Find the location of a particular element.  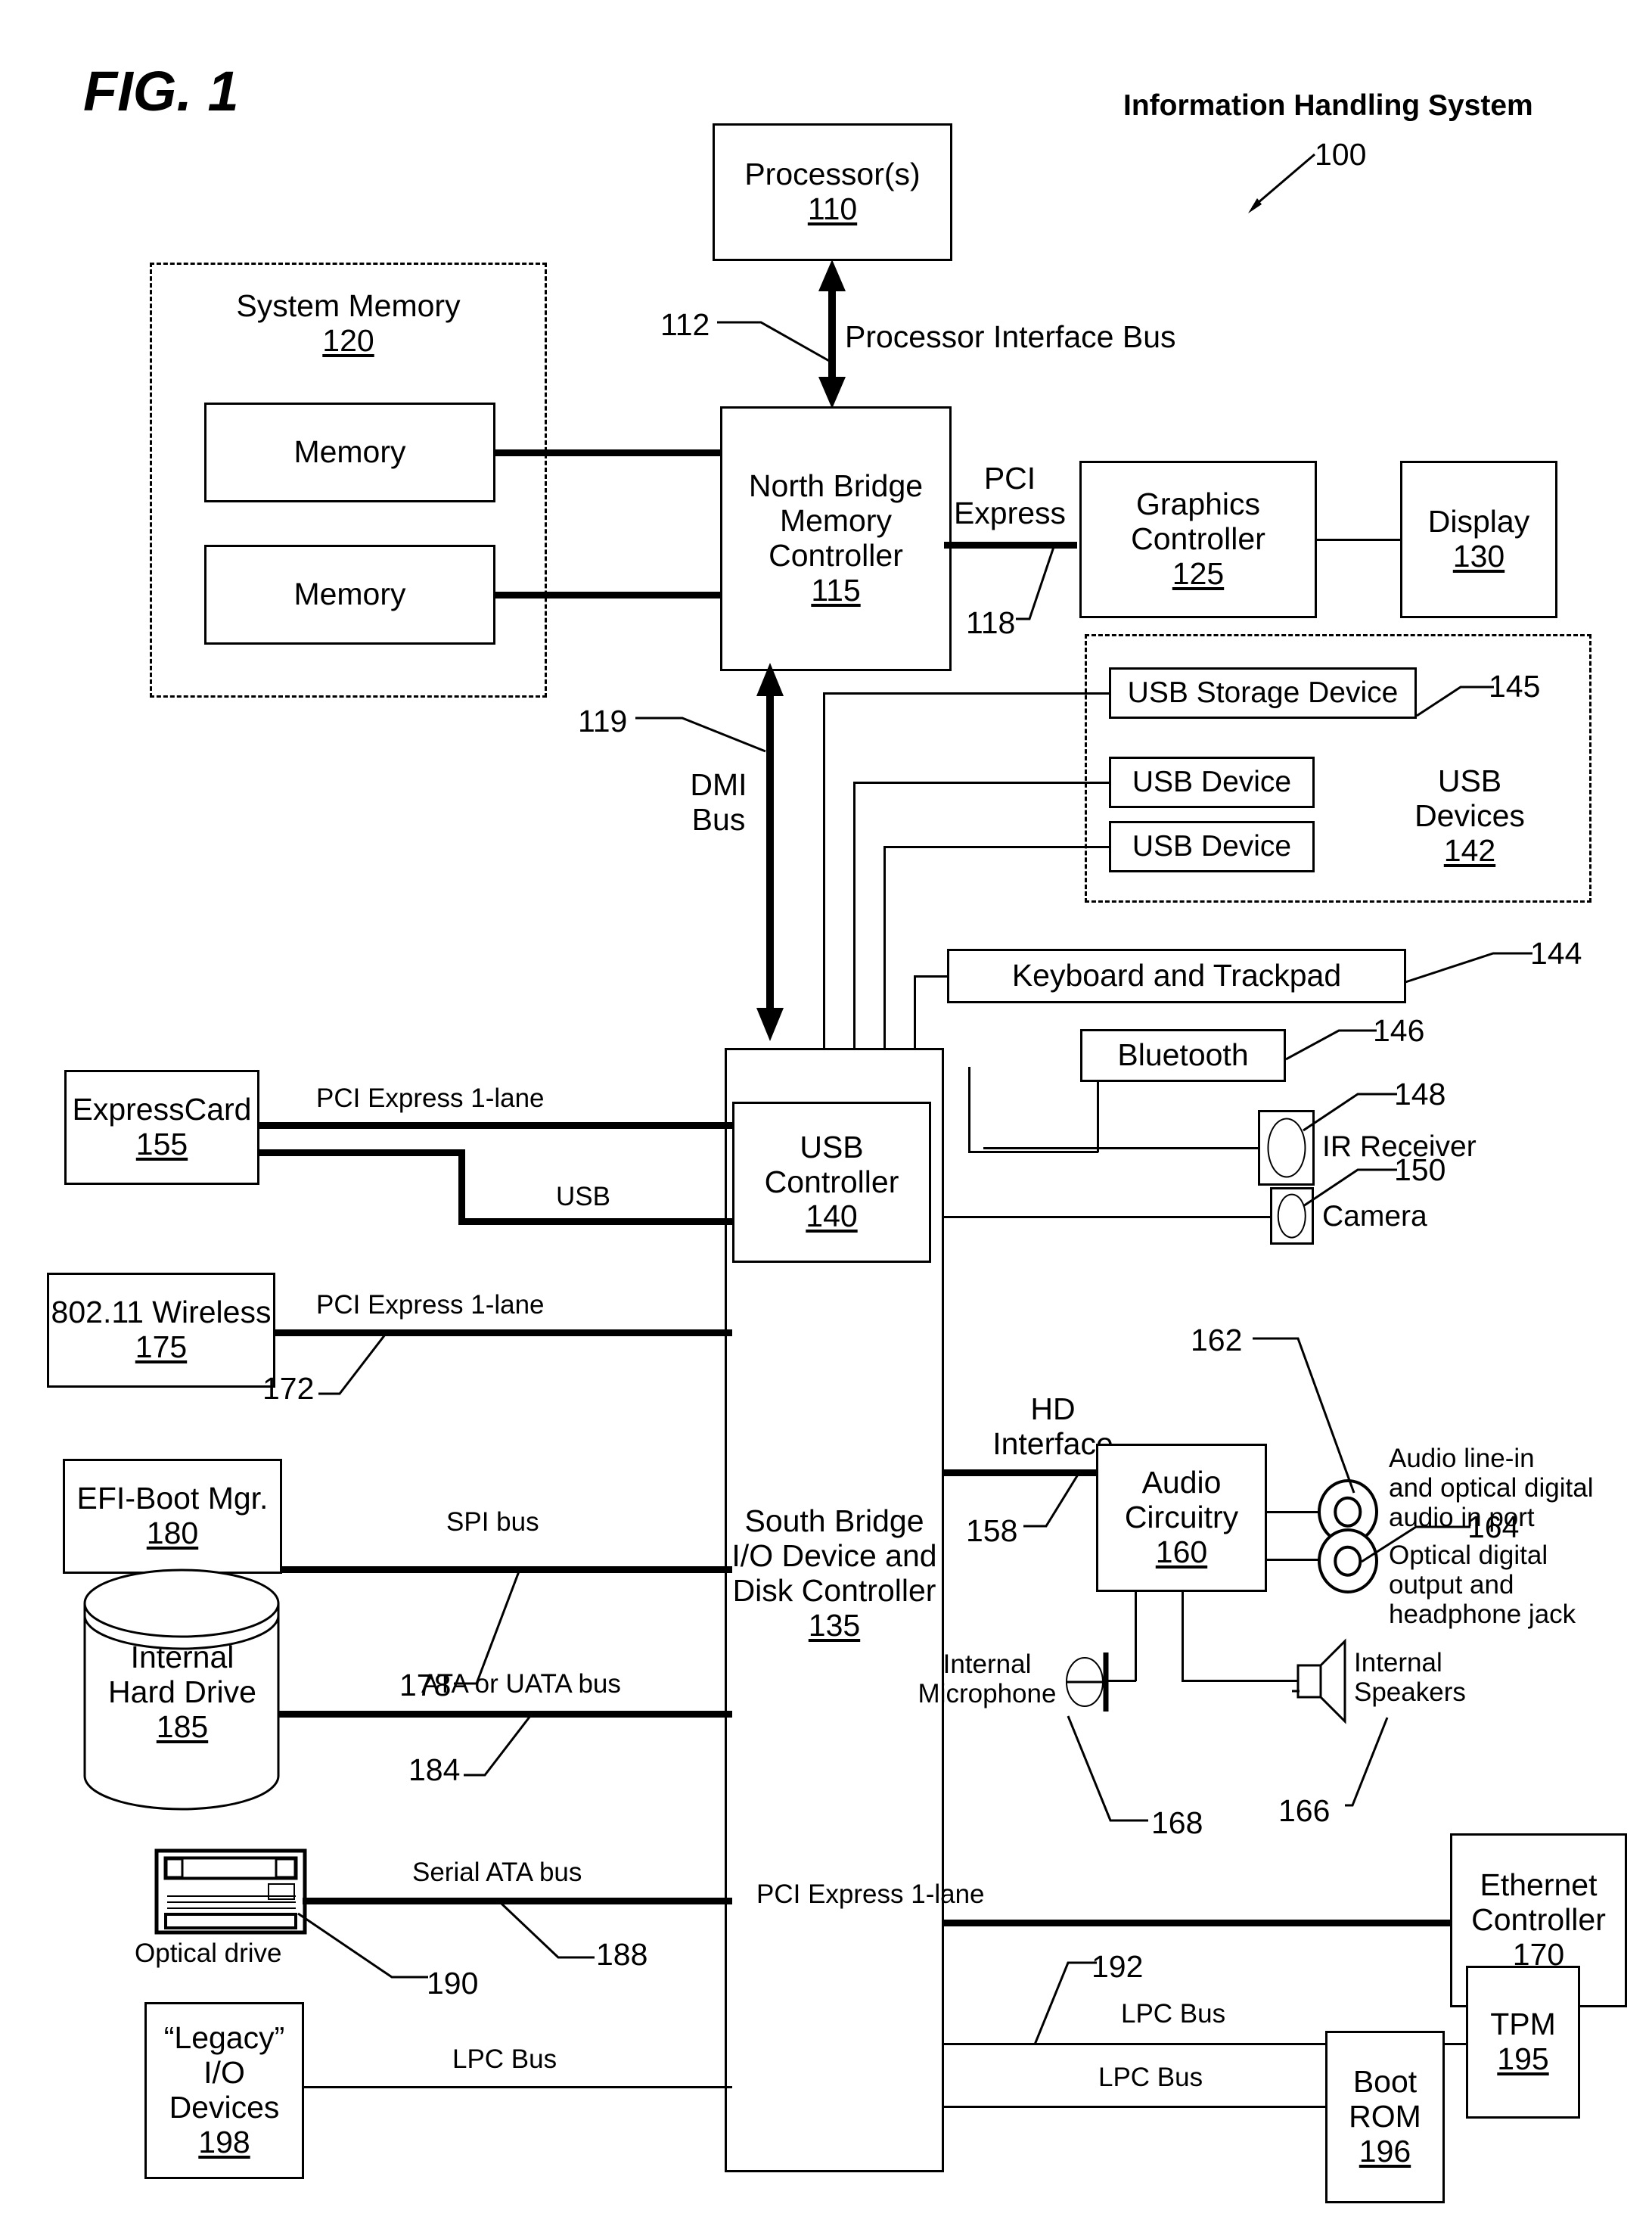

bus-ref-118: 118 is located at coordinates (991, 622).